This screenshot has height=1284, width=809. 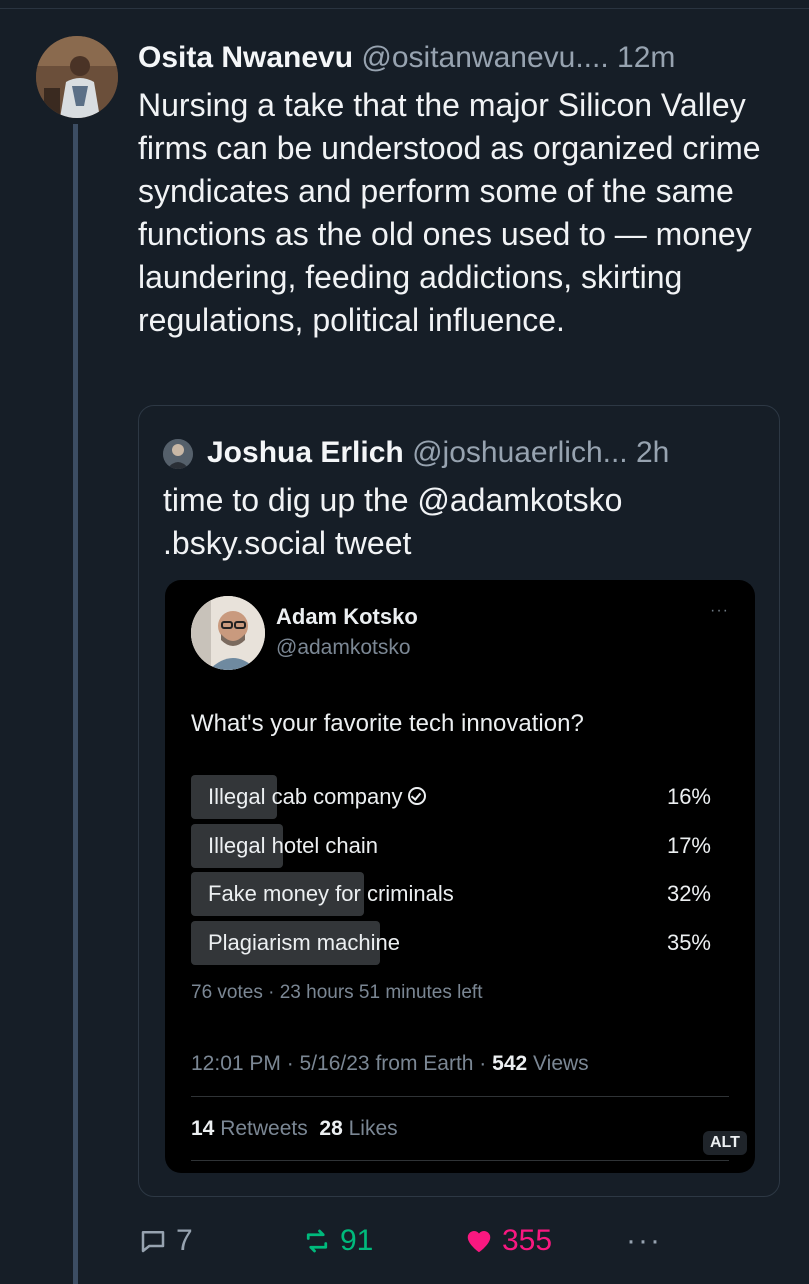 I want to click on reply-button: 7, so click(x=165, y=1241).